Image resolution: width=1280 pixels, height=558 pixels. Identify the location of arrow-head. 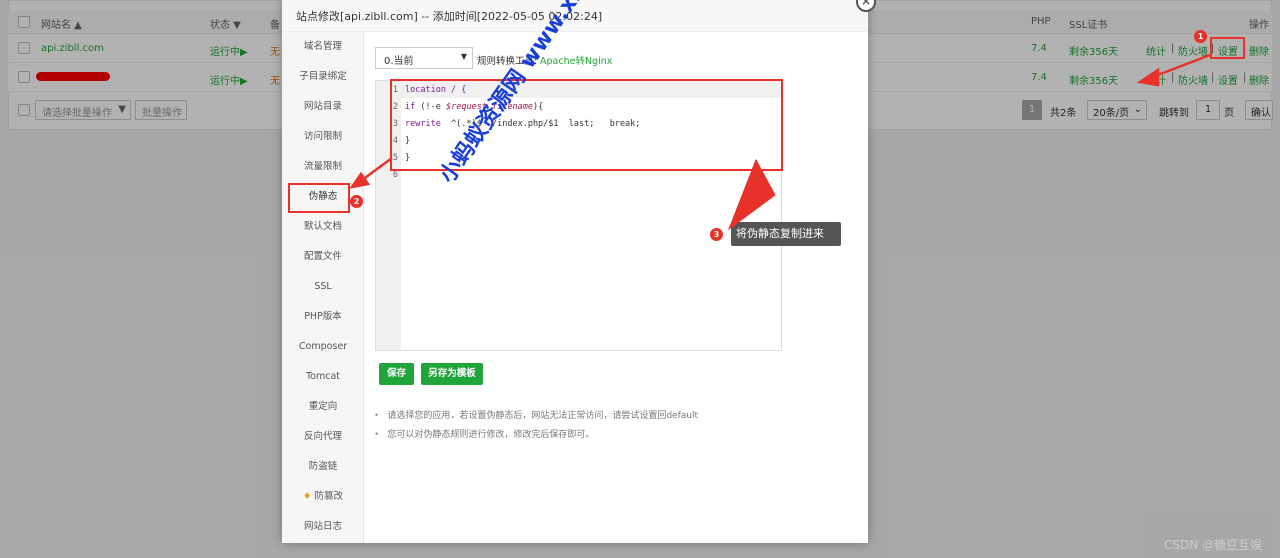
(1148, 77).